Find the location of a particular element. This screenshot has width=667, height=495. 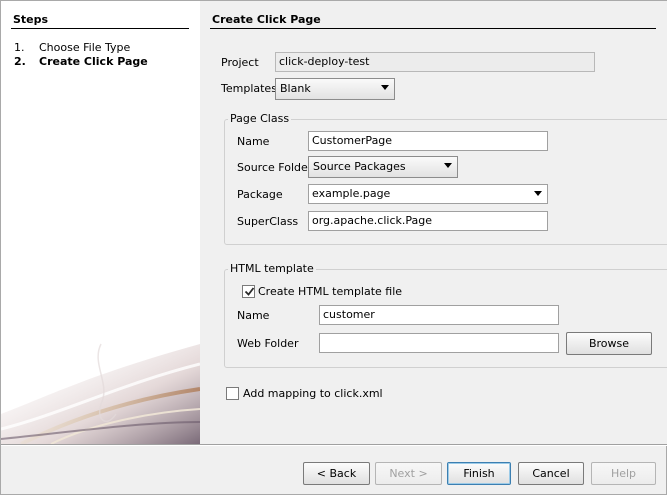

class-name-label: Name is located at coordinates (253, 141).